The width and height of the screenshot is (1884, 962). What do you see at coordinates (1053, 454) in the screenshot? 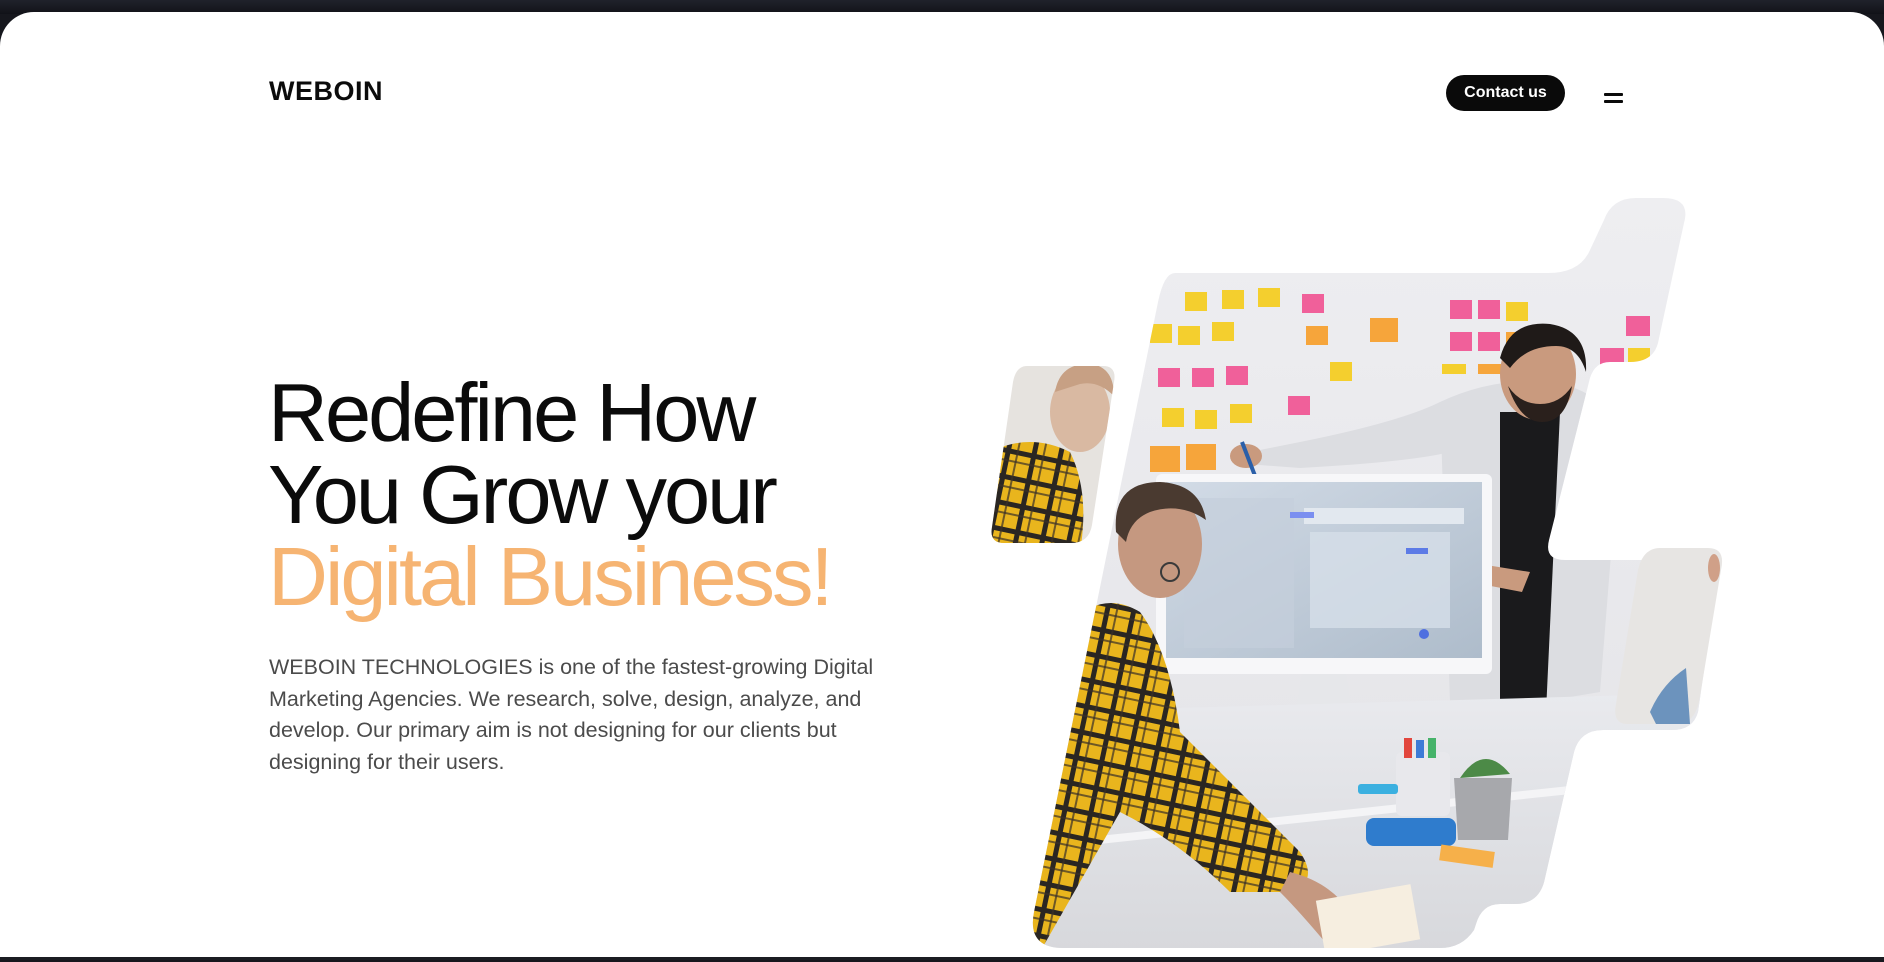
I see `side-photo-left` at bounding box center [1053, 454].